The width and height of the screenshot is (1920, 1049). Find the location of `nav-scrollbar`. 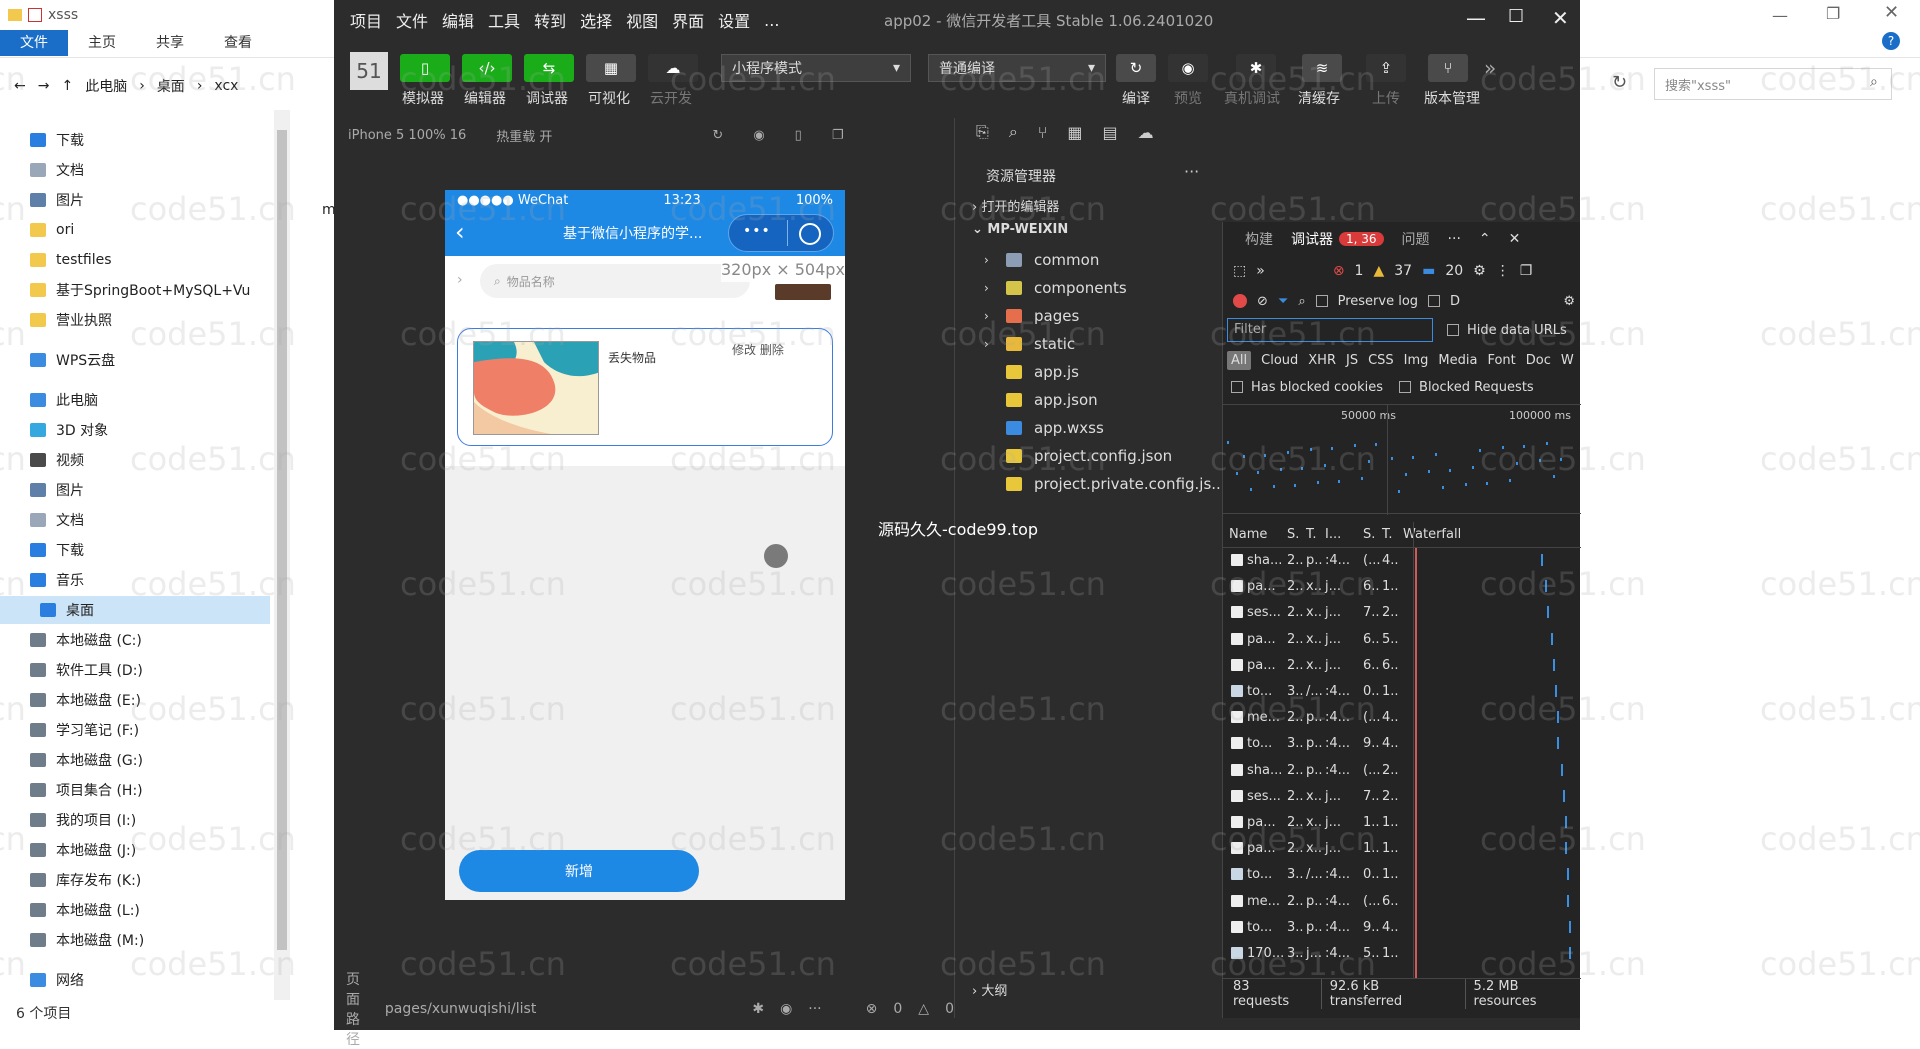

nav-scrollbar is located at coordinates (282, 555).